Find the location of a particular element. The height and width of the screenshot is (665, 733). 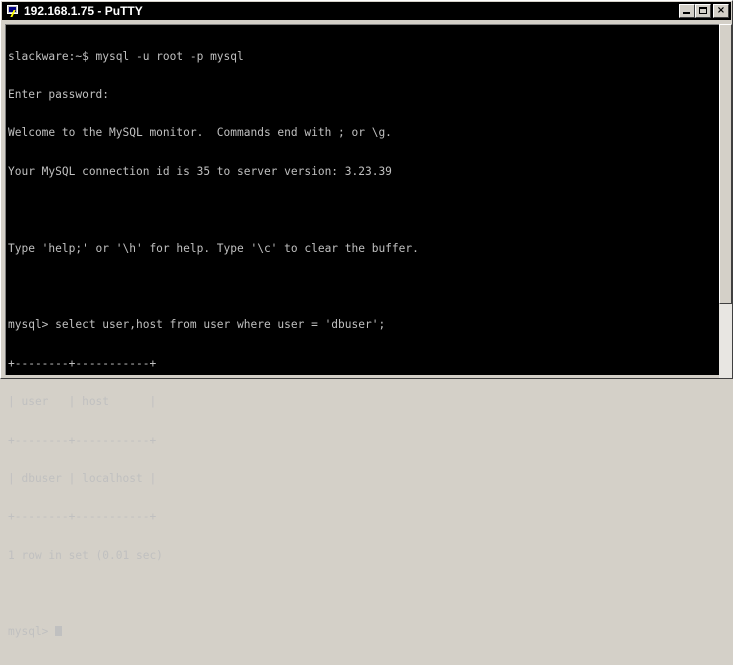

result-table-row: | dbuser | localhost | is located at coordinates (82, 478).